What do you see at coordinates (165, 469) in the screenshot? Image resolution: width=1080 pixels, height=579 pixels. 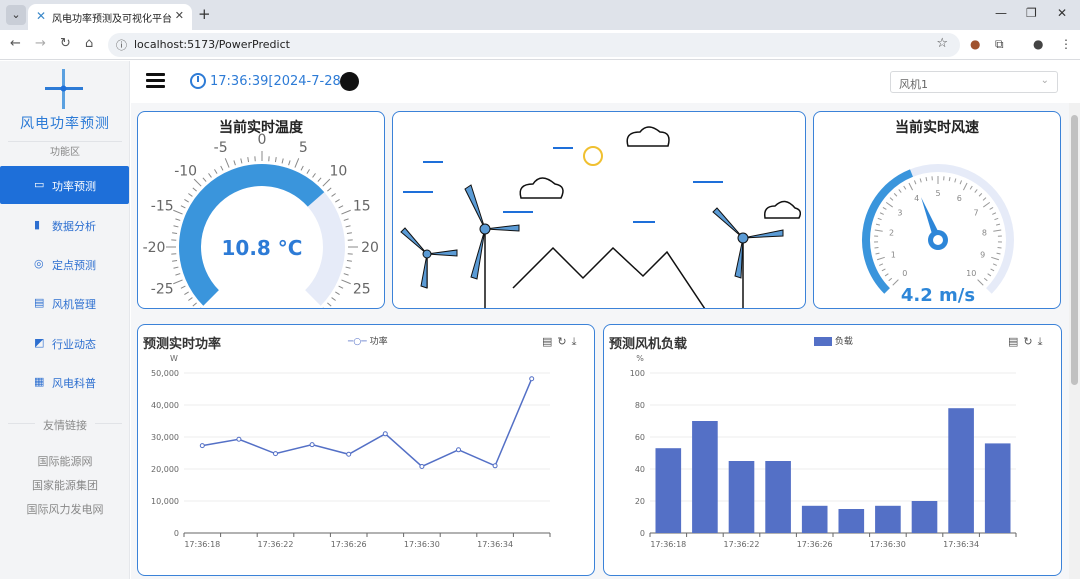 I see `y-tick-label: 20,000` at bounding box center [165, 469].